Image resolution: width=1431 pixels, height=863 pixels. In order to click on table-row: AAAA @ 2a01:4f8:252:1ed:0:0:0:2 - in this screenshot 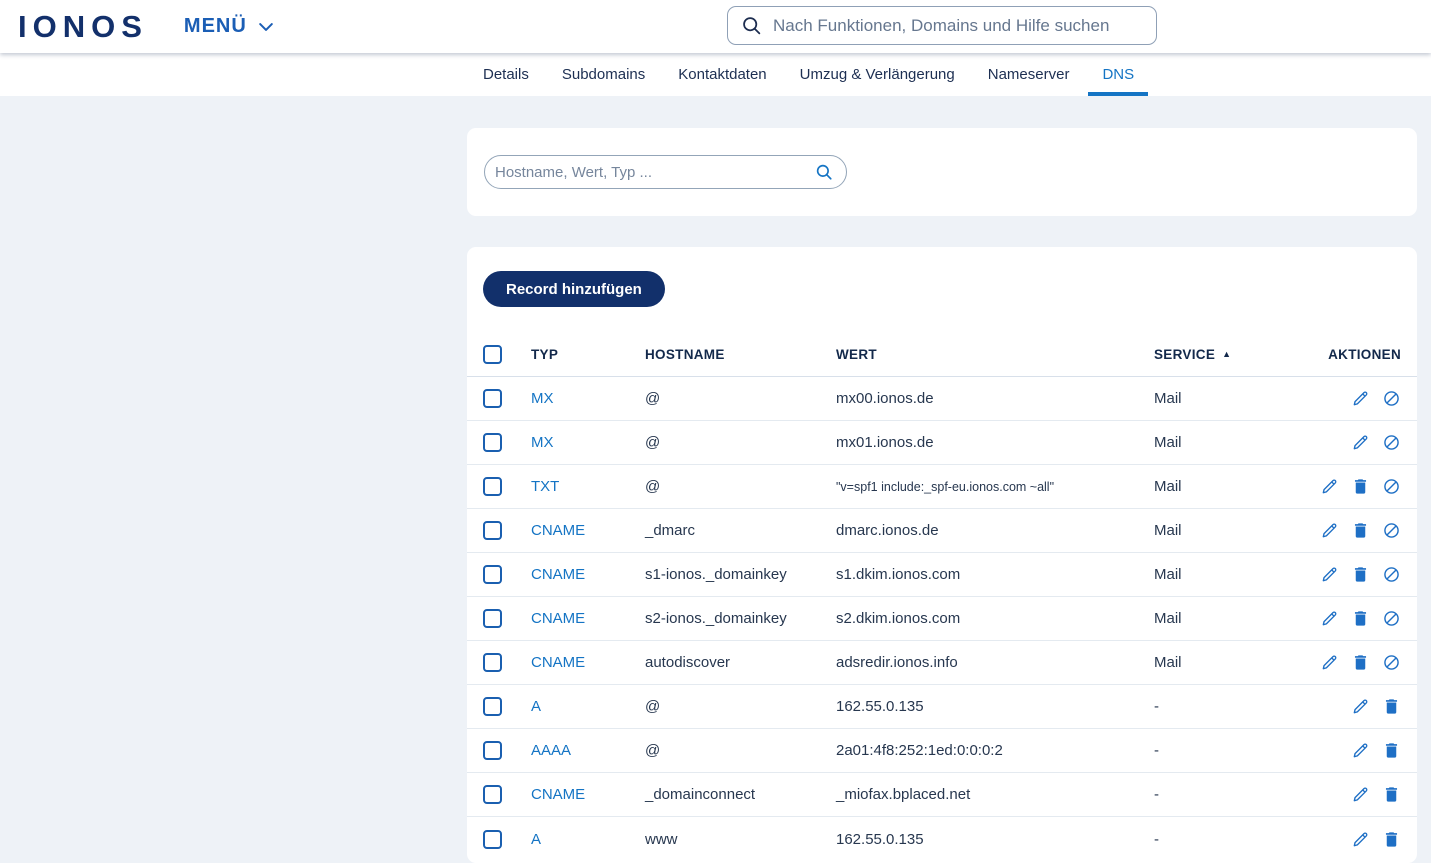, I will do `click(942, 751)`.